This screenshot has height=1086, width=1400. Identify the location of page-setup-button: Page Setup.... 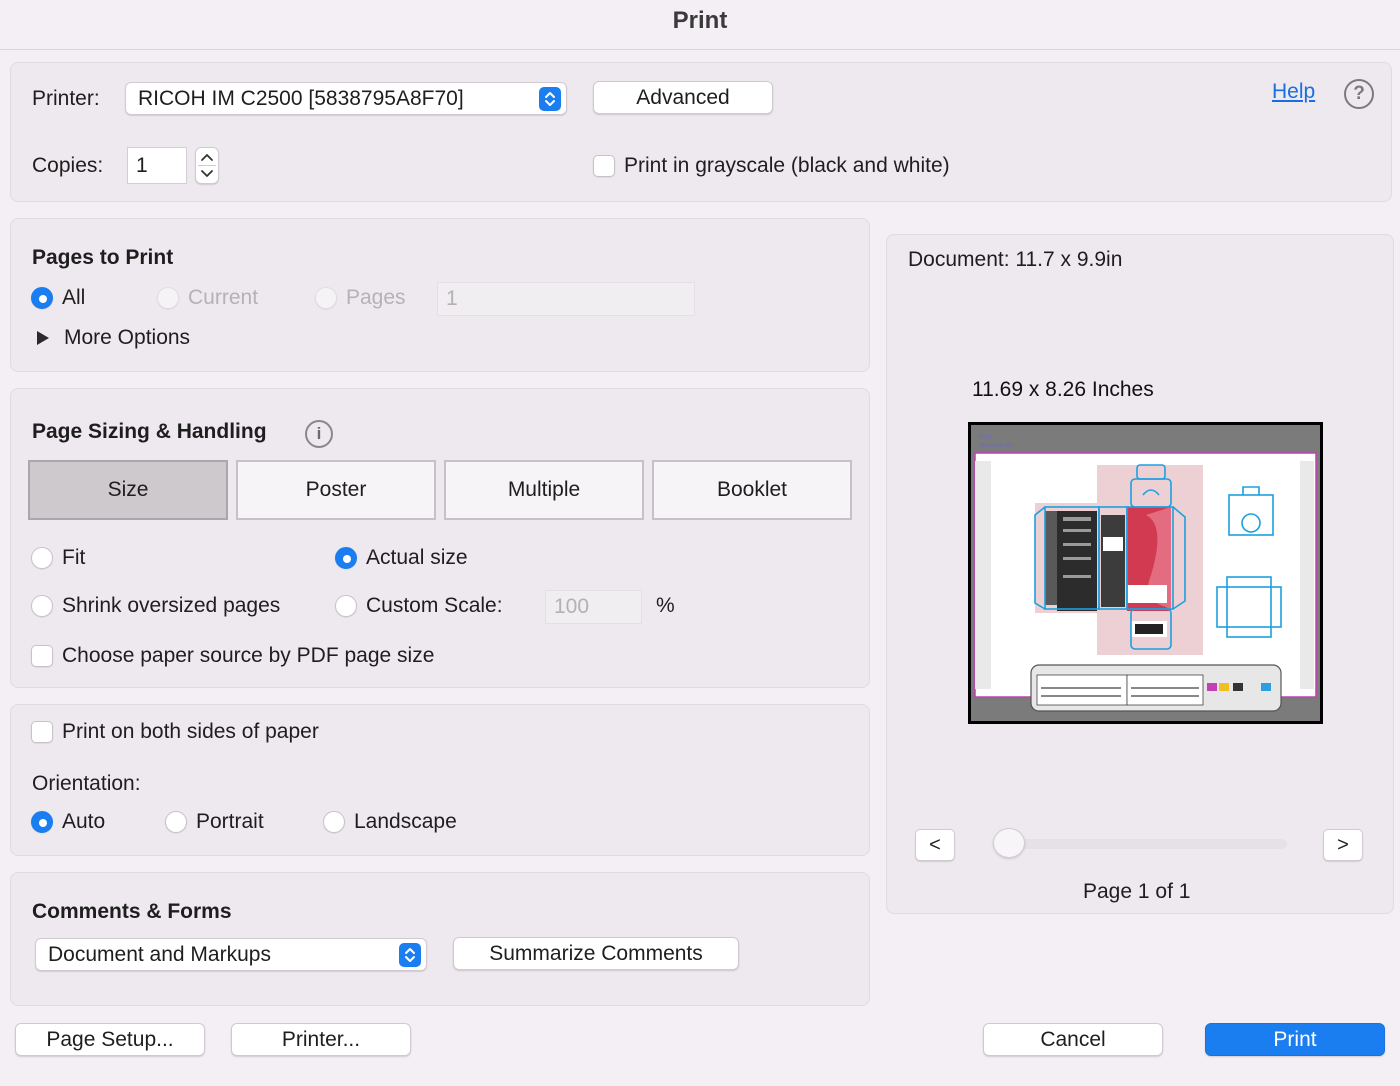
(110, 1039).